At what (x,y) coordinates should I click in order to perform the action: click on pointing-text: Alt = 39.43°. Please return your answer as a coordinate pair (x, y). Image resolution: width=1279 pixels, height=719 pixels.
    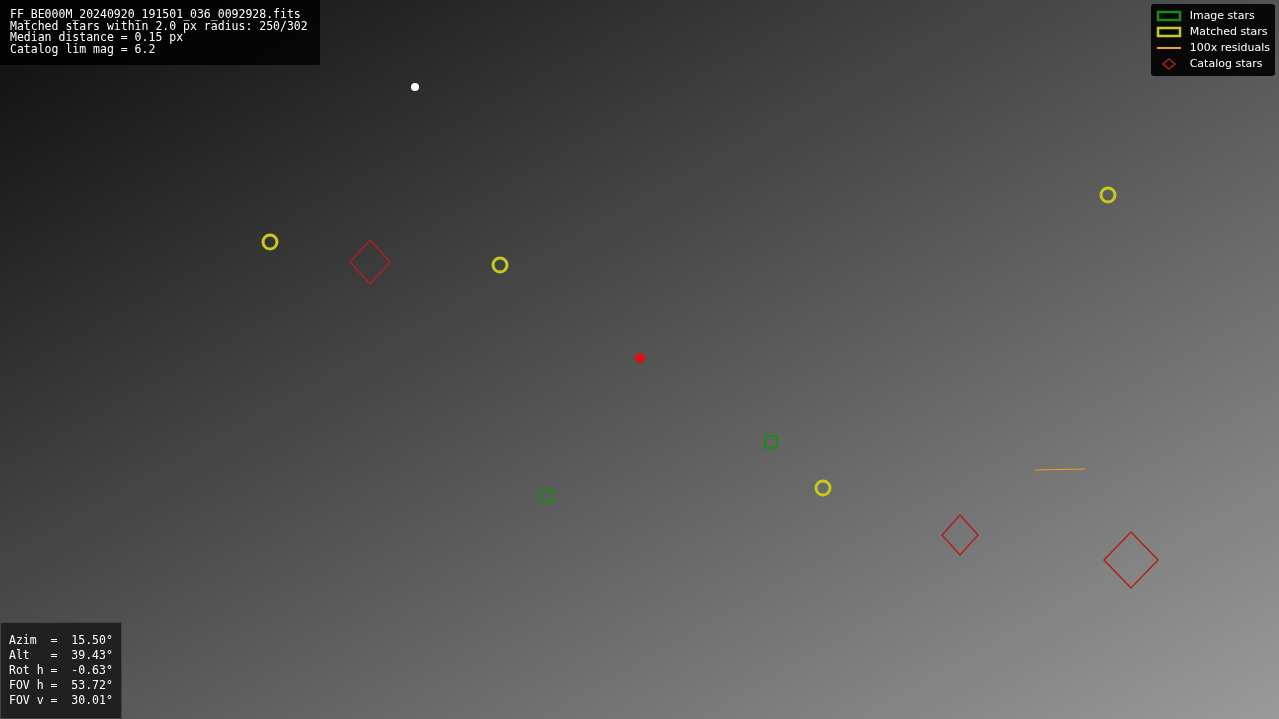
    Looking at the image, I should click on (61, 655).